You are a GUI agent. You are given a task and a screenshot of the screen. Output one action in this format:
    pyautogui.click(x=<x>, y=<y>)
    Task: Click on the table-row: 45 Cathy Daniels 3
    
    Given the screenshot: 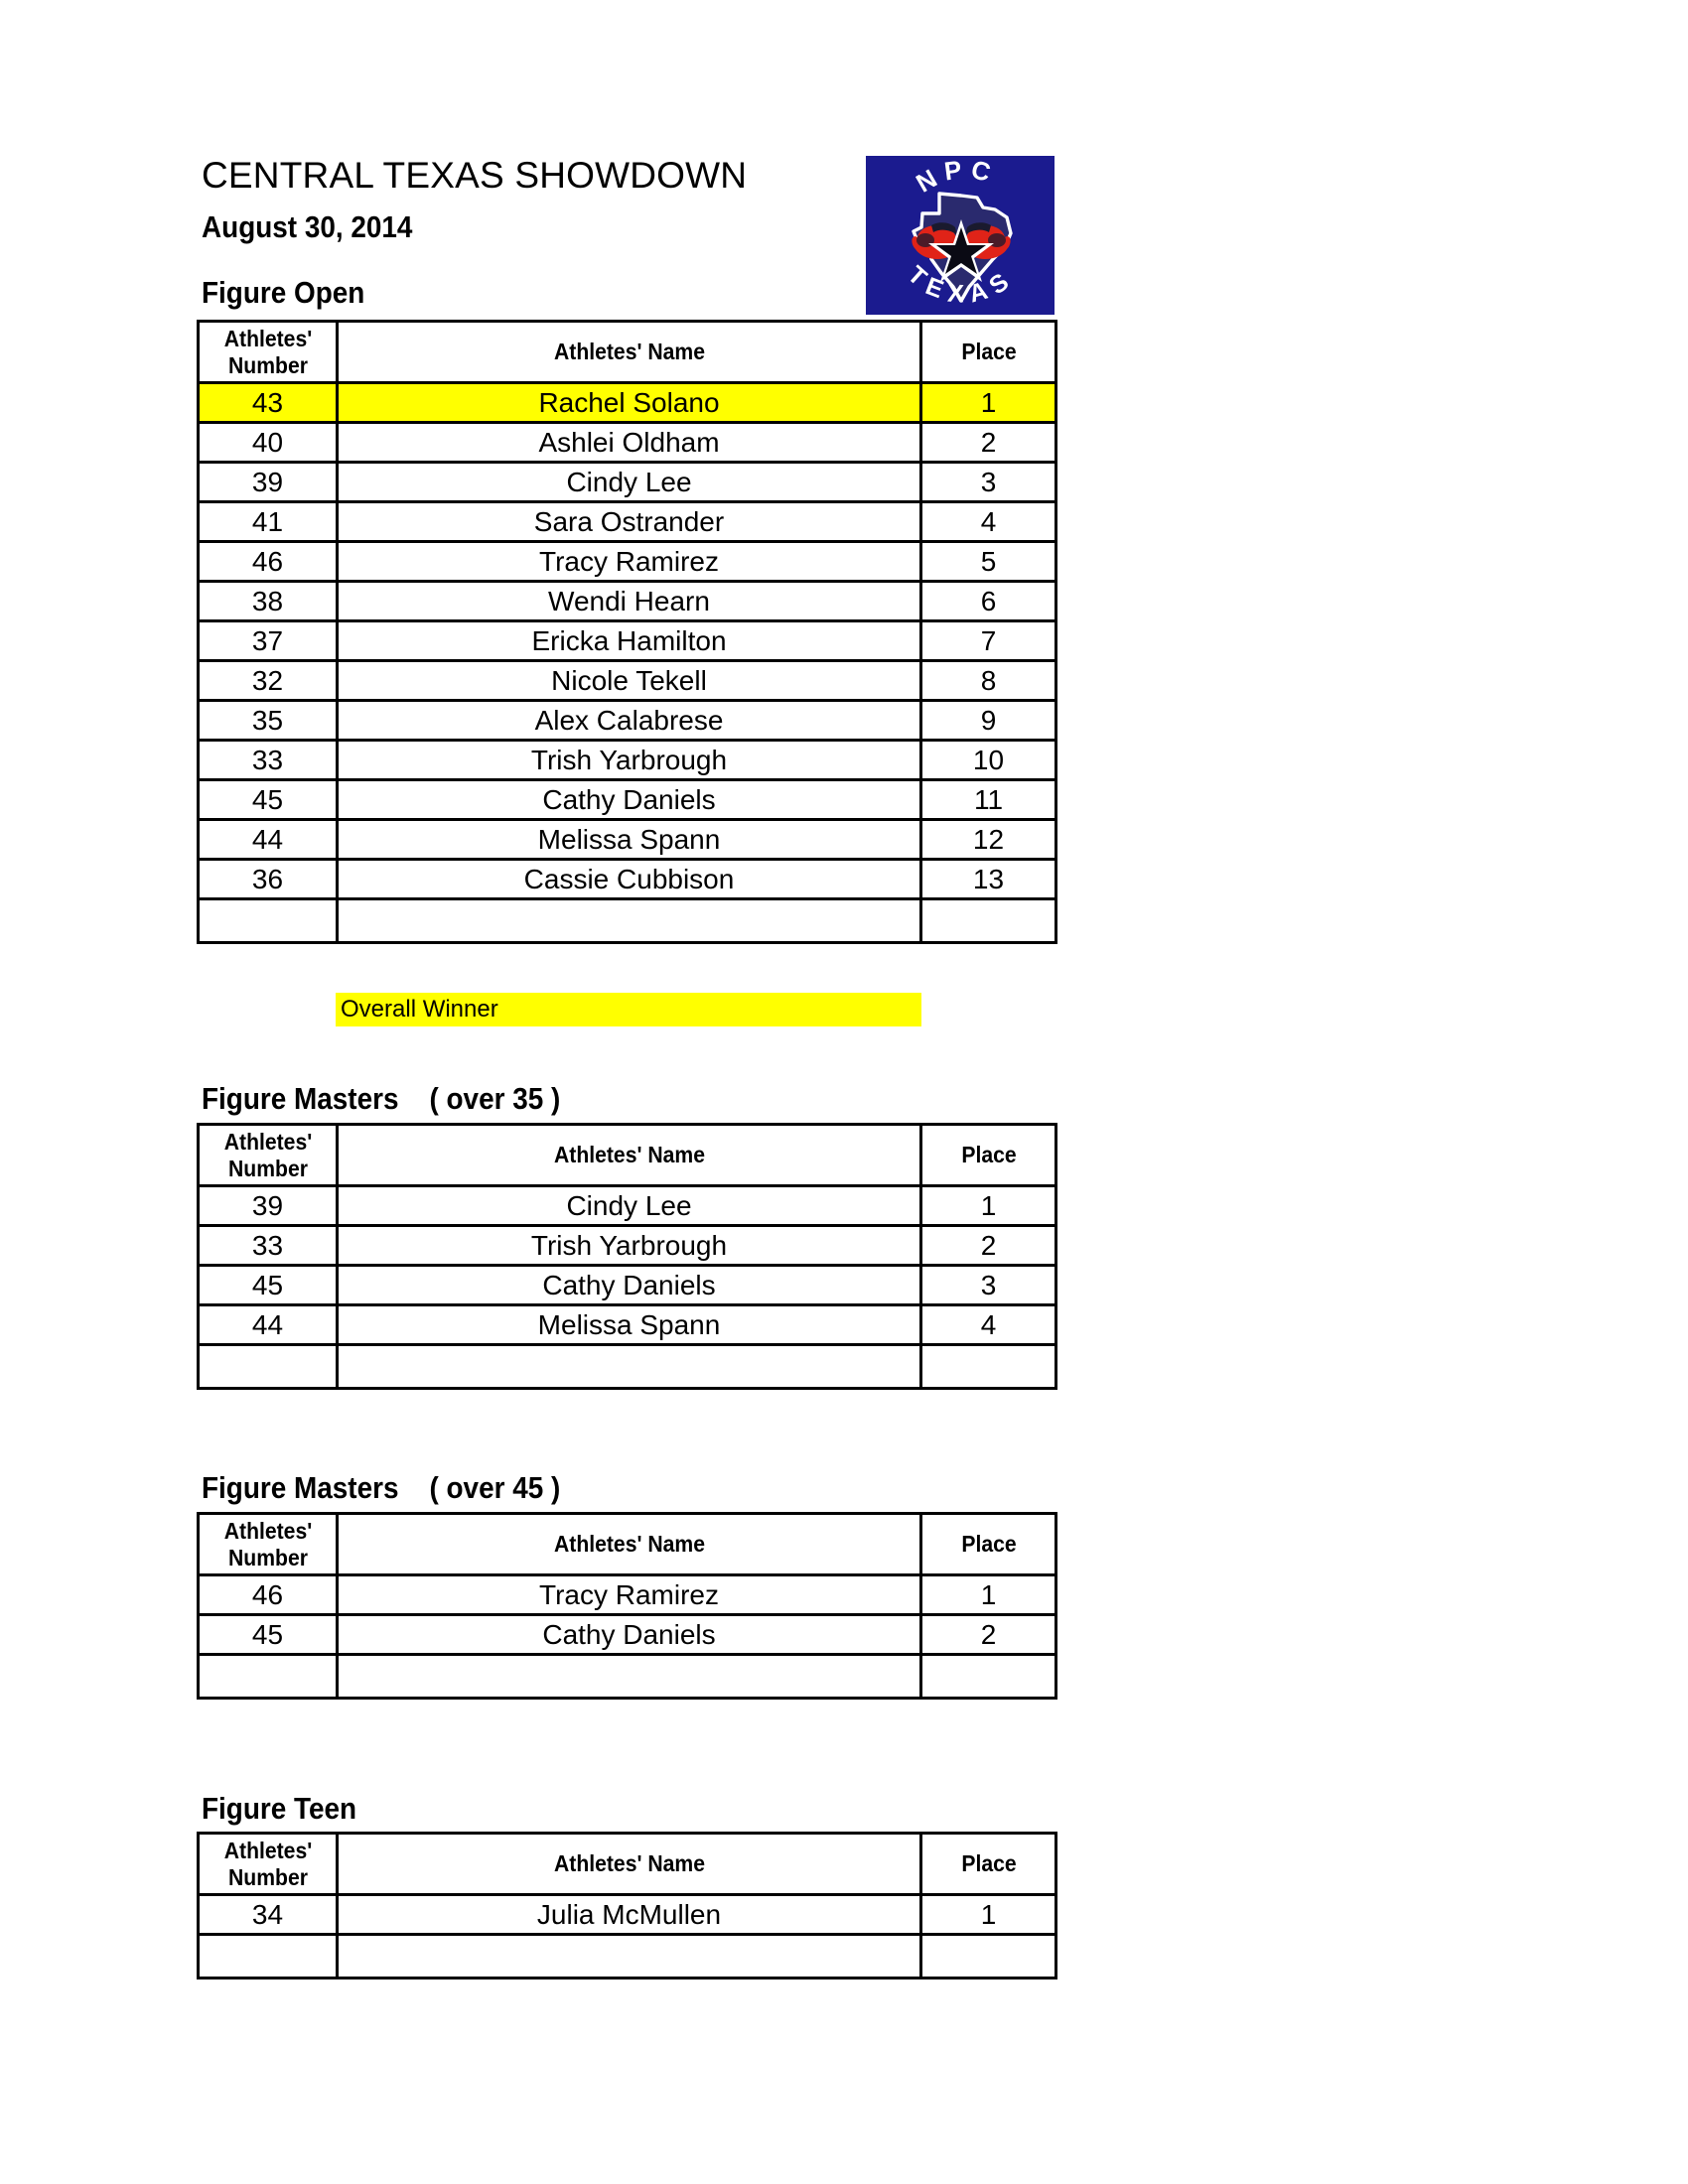 What is the action you would take?
    pyautogui.click(x=627, y=1285)
    